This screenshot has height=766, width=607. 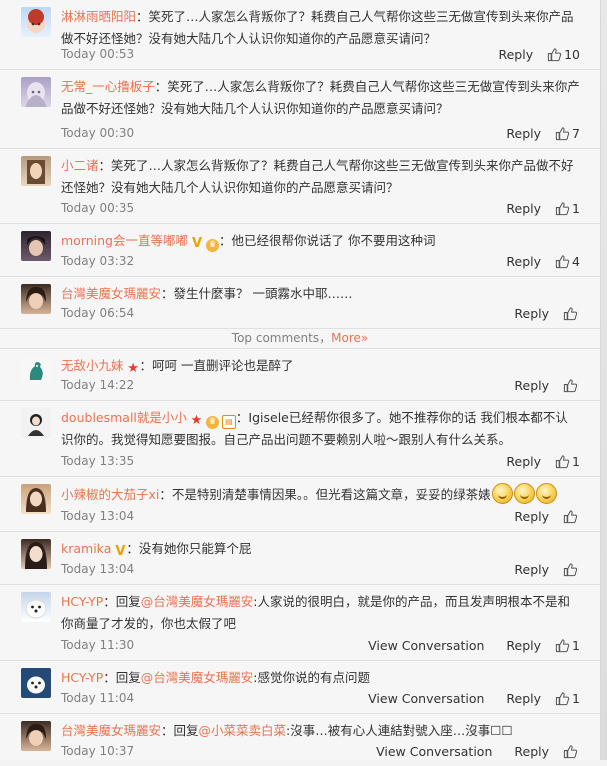 What do you see at coordinates (320, 549) in the screenshot?
I see `comment-text: kramika V：没有她你只能算个屁` at bounding box center [320, 549].